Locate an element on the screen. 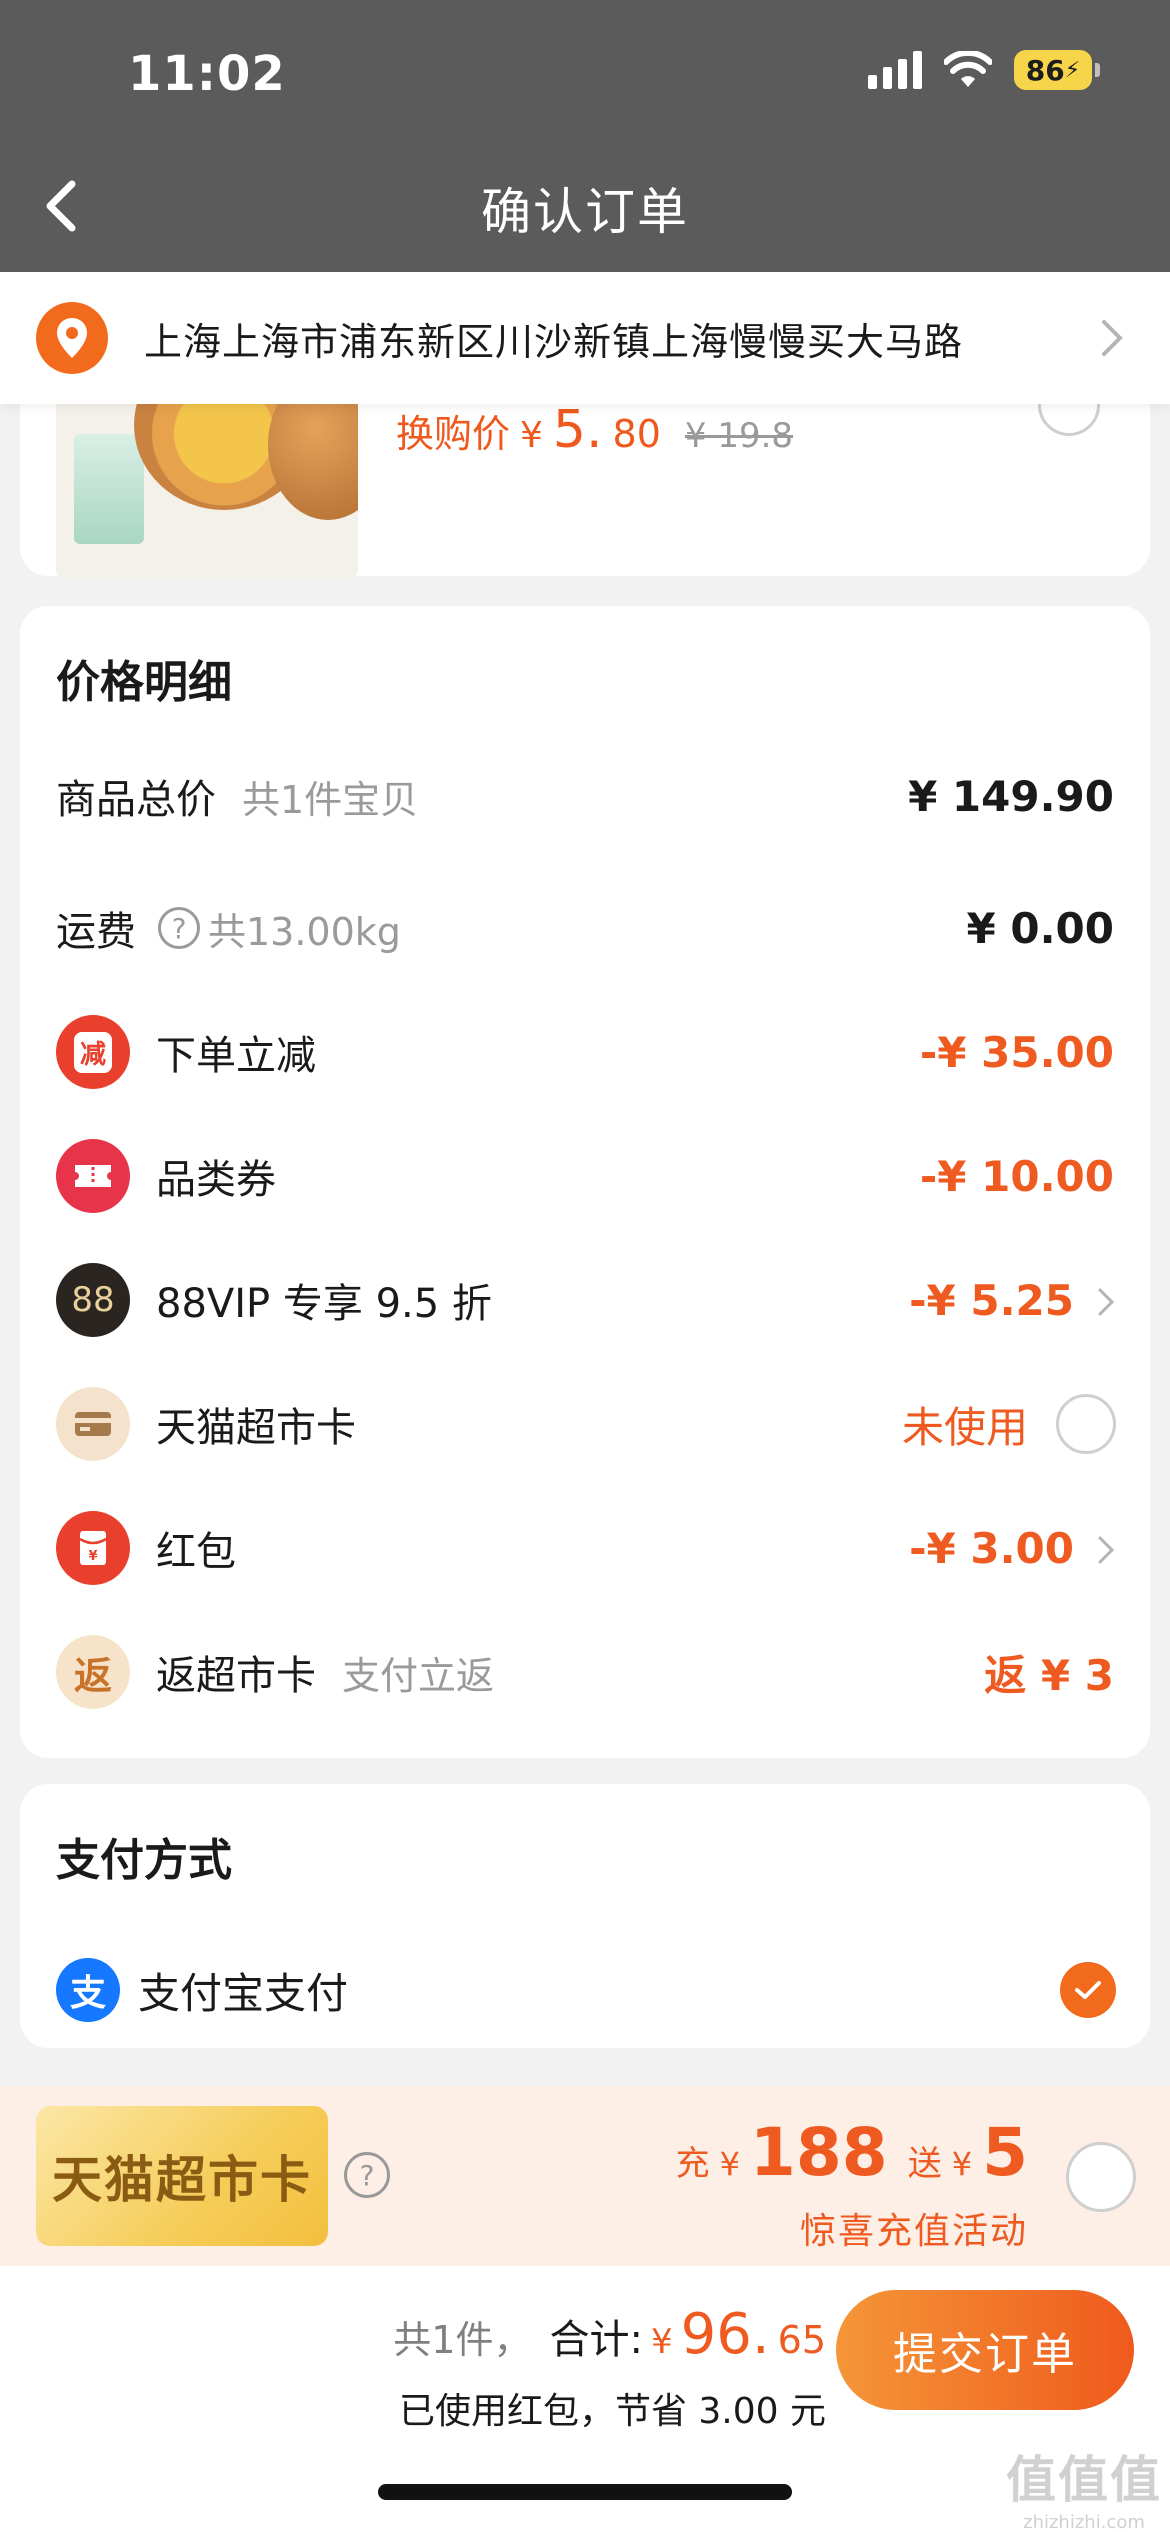  submit-order-button: 提交订单 is located at coordinates (985, 2350).